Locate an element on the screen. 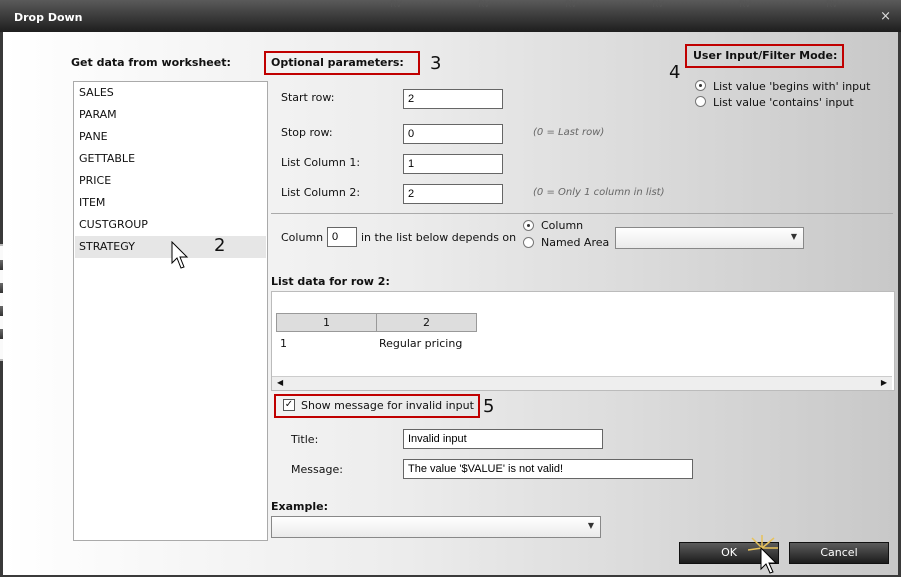  message-title-label: Title: is located at coordinates (305, 439).